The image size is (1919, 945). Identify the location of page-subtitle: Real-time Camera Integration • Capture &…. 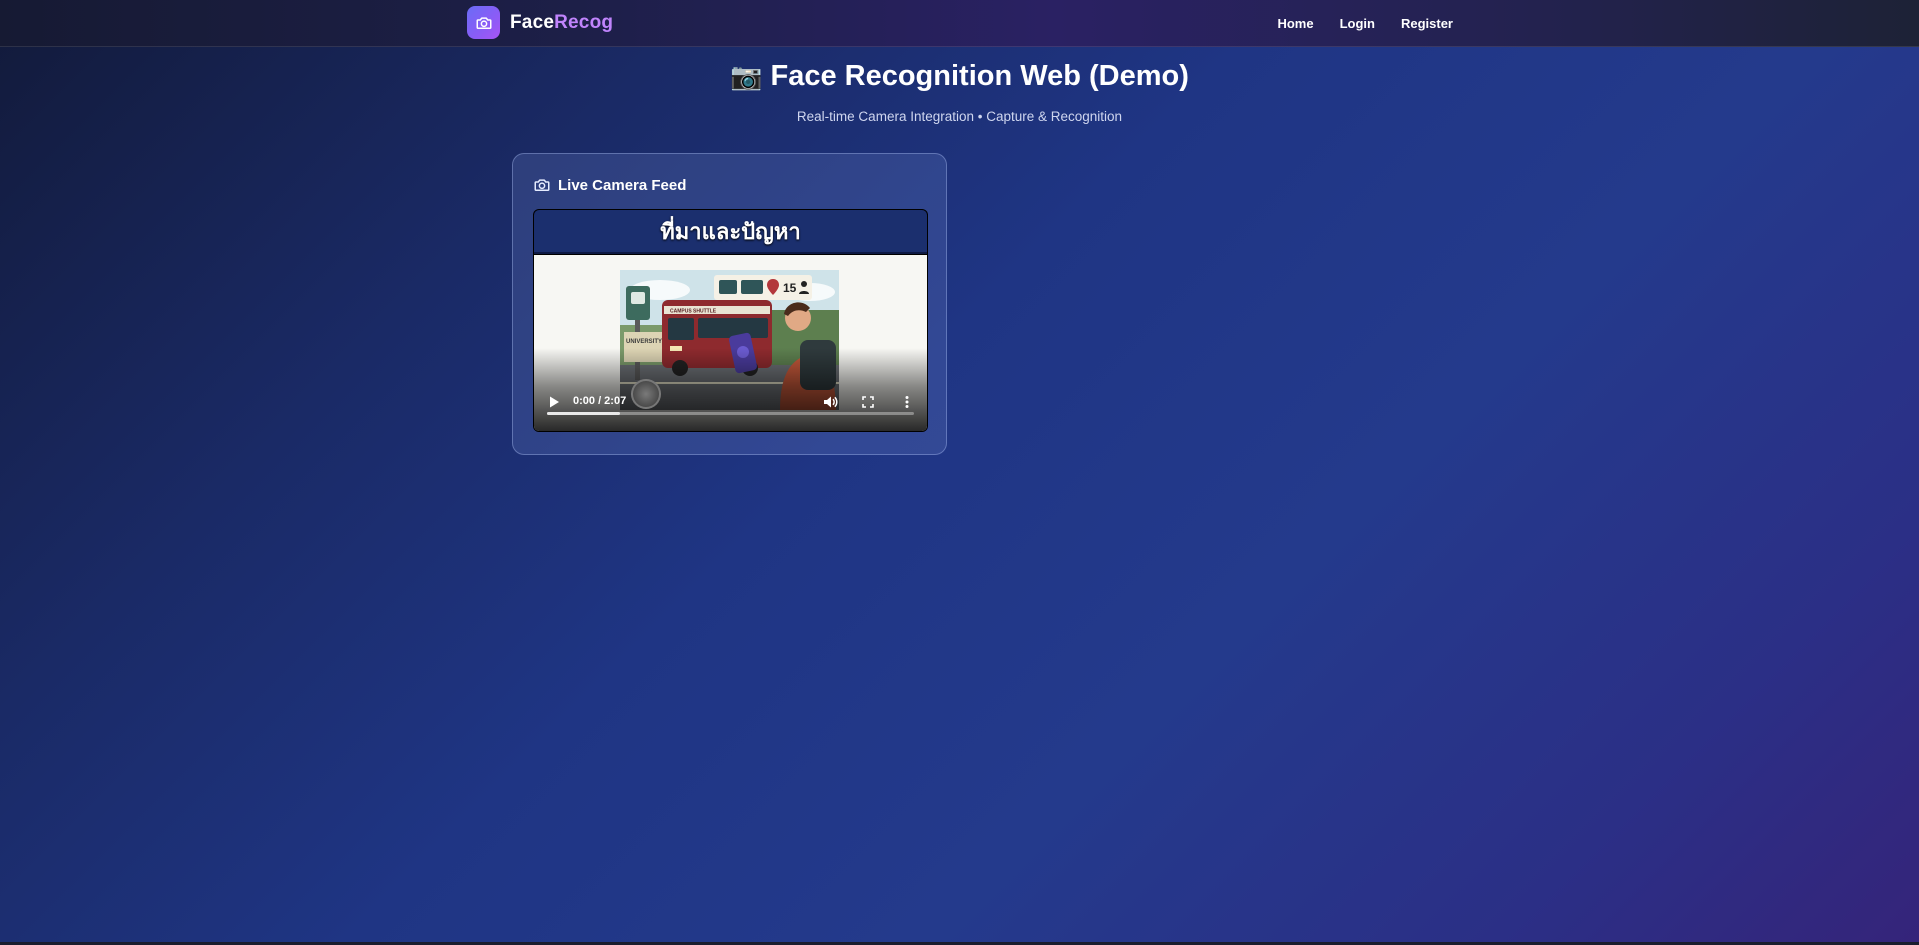
(959, 116).